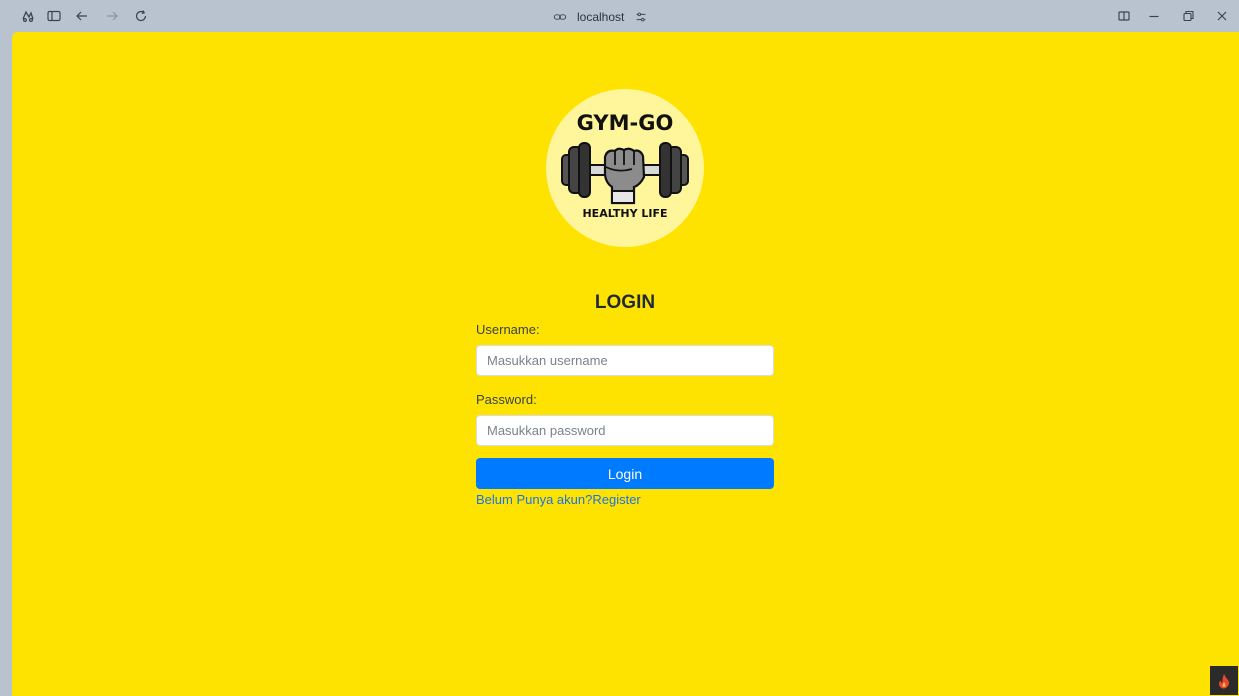 Image resolution: width=1239 pixels, height=696 pixels. Describe the element at coordinates (508, 329) in the screenshot. I see `username-label: Username:` at that location.